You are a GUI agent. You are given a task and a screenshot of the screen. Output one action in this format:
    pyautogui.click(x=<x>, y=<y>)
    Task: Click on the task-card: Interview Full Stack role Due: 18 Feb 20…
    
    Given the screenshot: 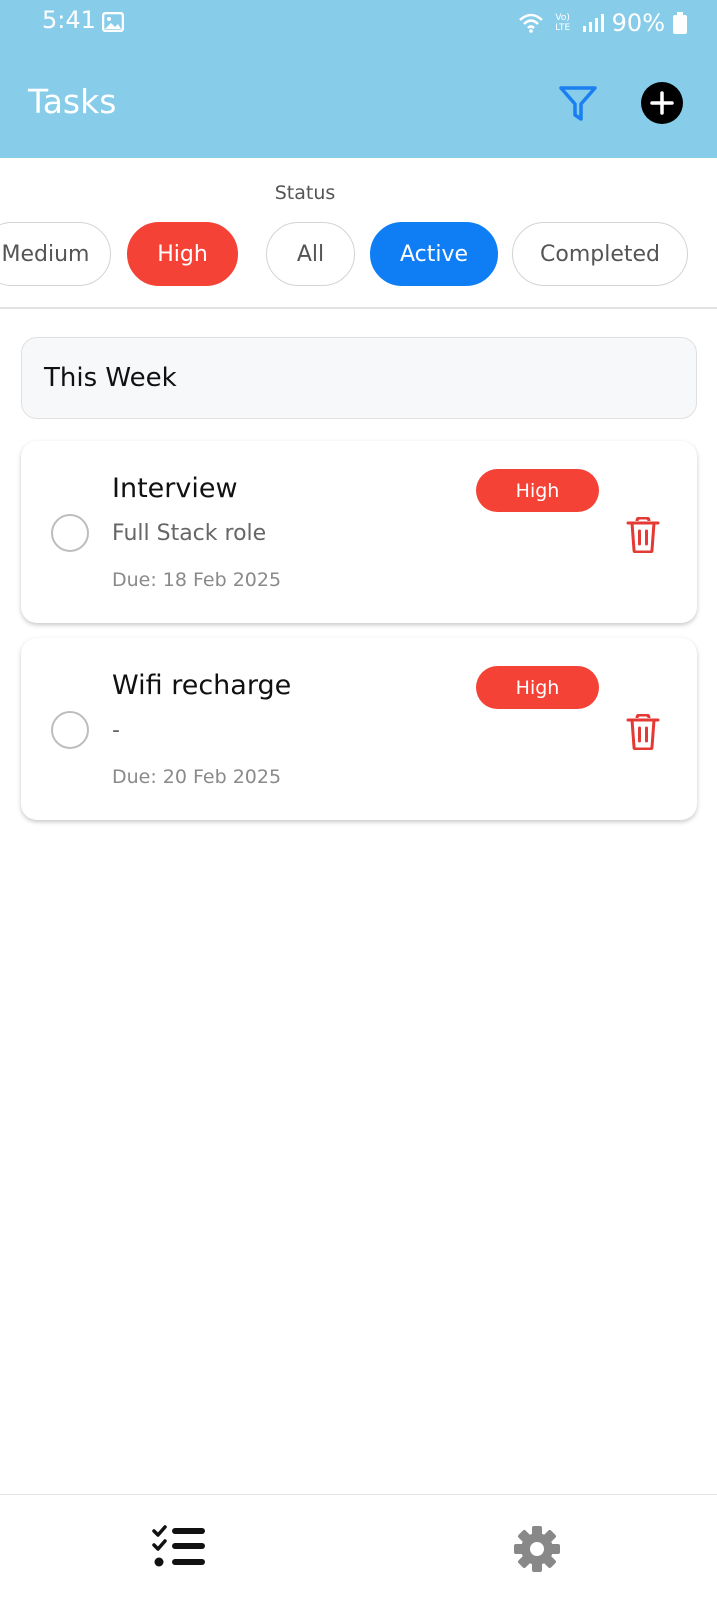 What is the action you would take?
    pyautogui.click(x=359, y=532)
    